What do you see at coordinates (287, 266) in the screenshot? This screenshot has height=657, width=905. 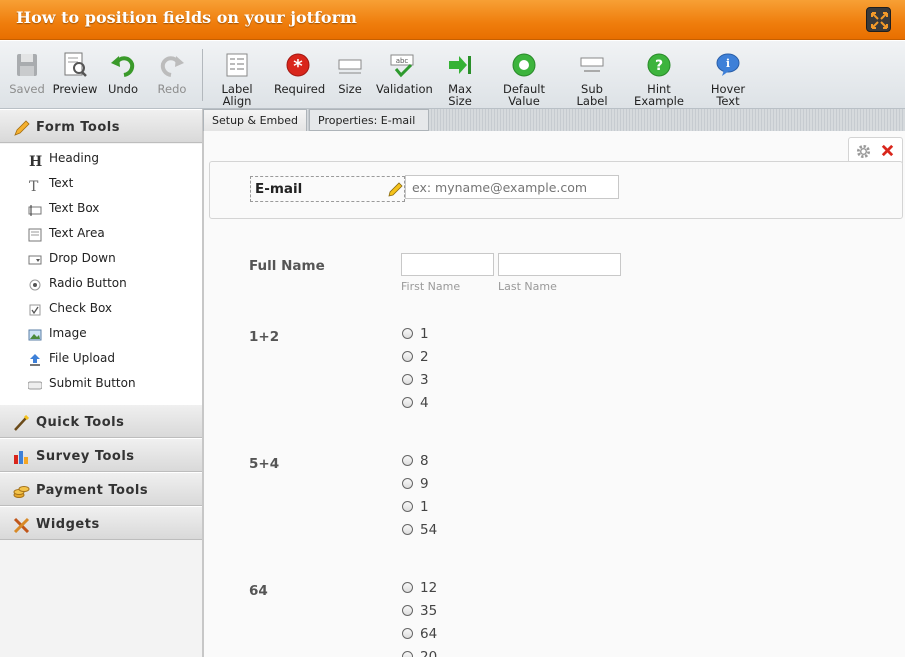 I see `full-name-label: Full Name` at bounding box center [287, 266].